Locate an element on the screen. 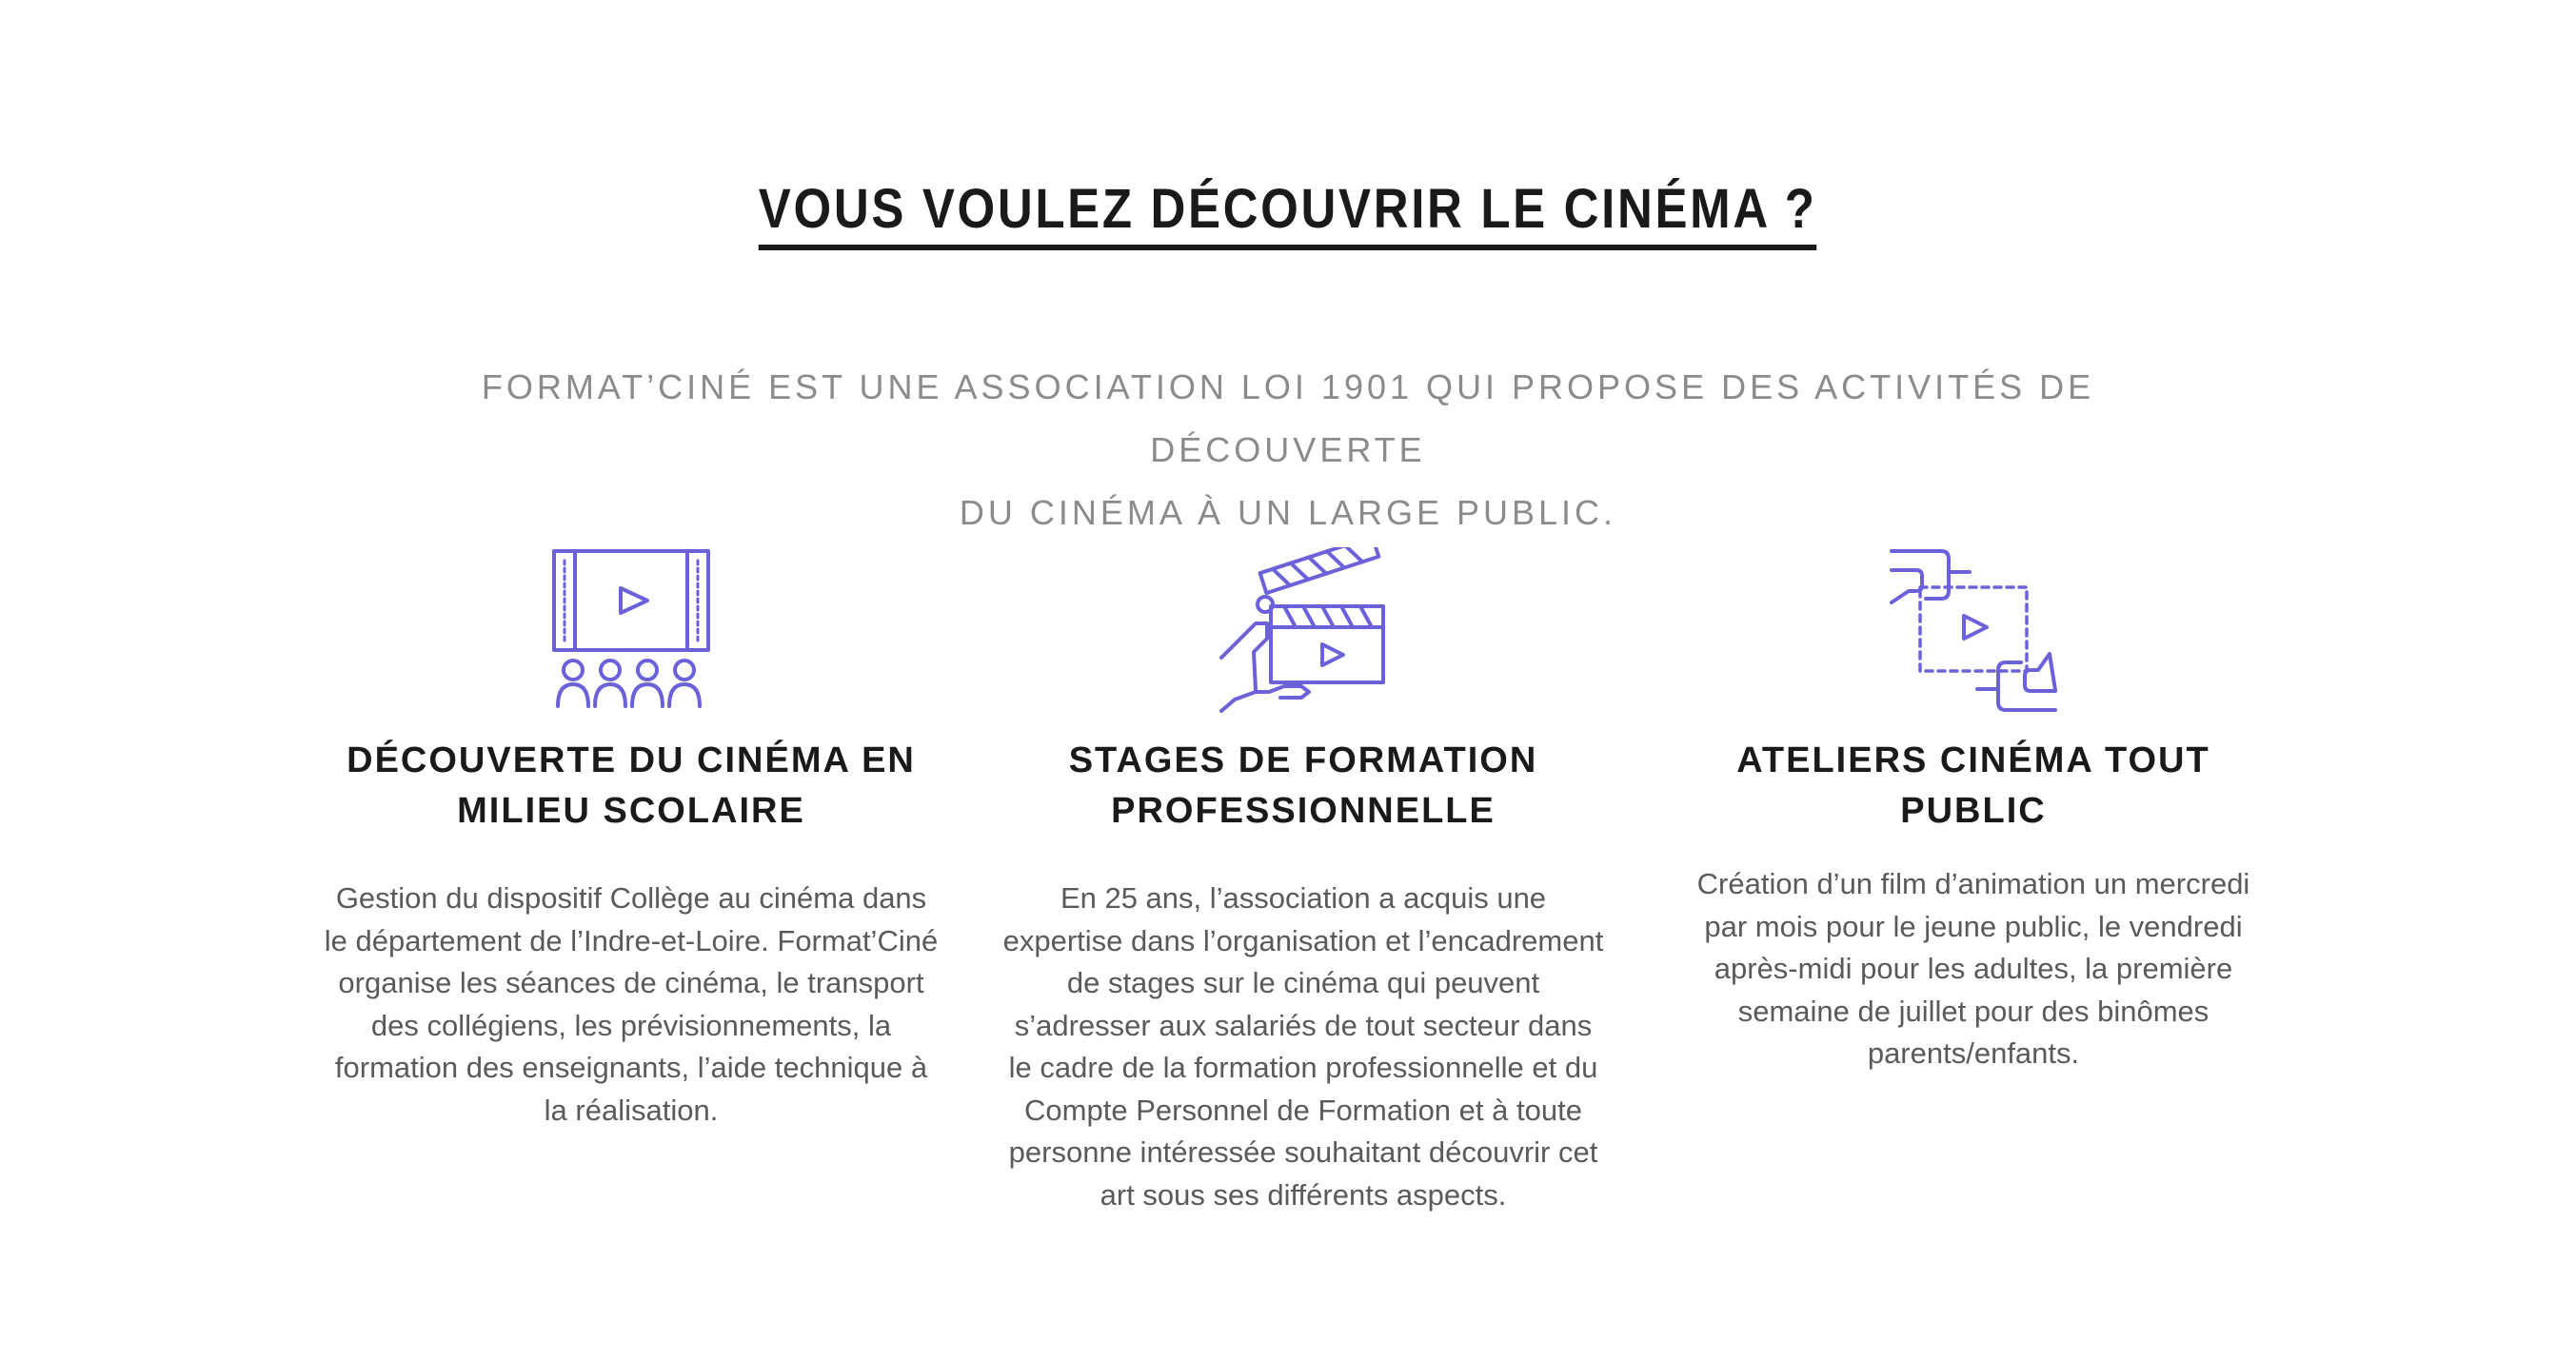 The image size is (2576, 1361). feature-training-title-line2: PROFESSIONNELLE is located at coordinates (1303, 811).